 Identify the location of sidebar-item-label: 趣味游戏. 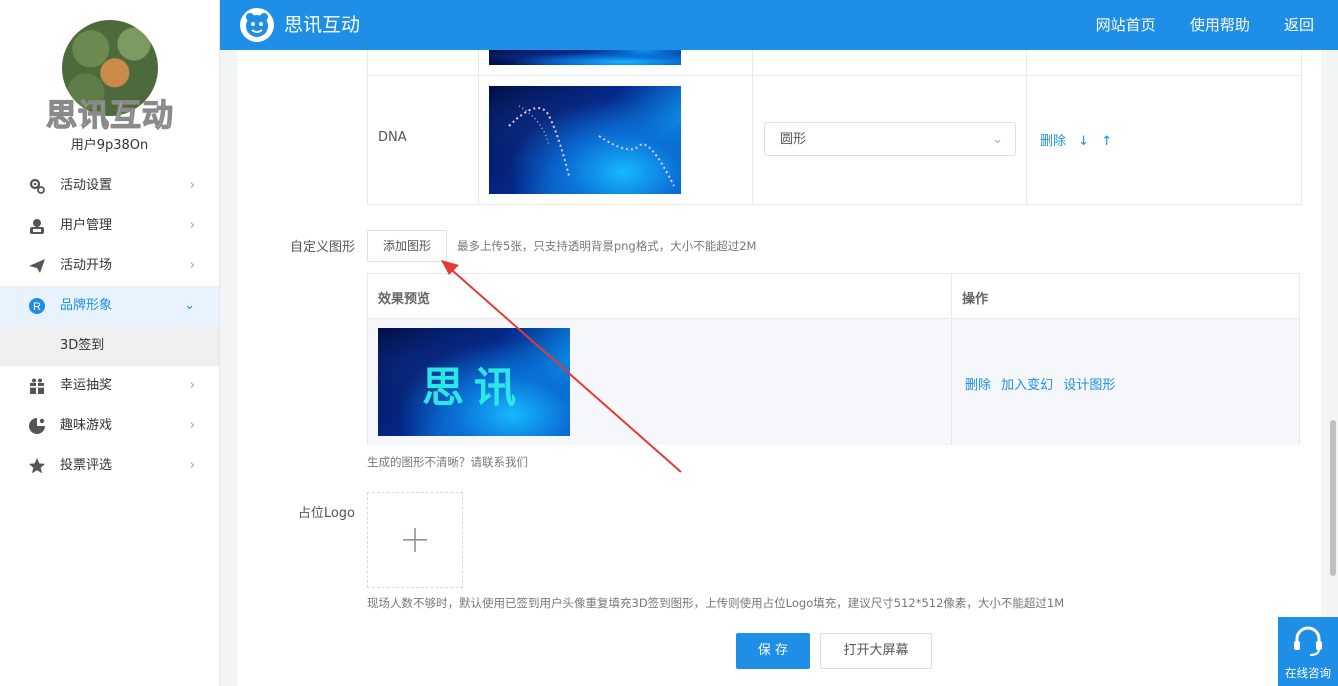
(86, 425).